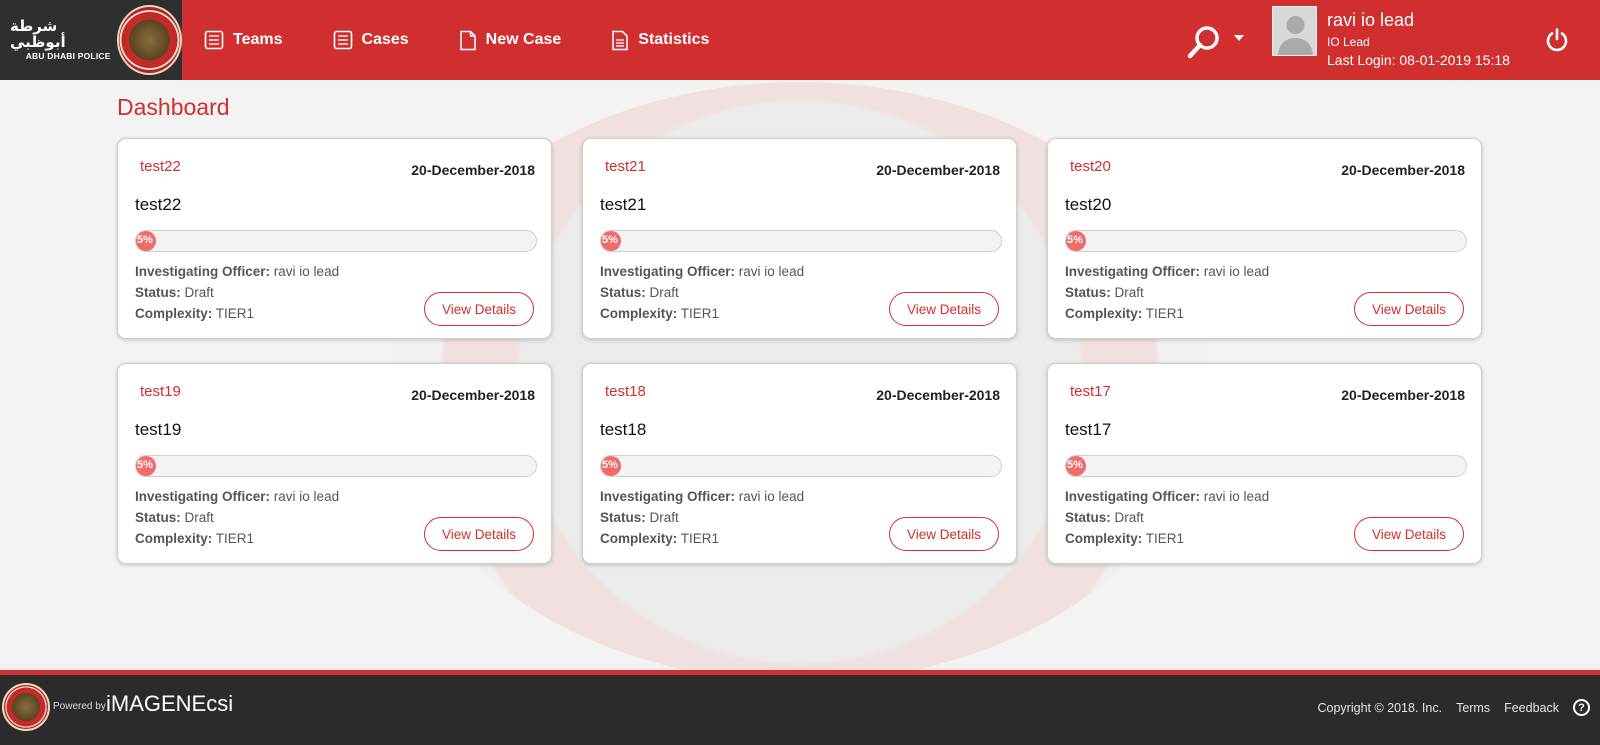 This screenshot has height=745, width=1600. What do you see at coordinates (1239, 38) in the screenshot?
I see `chevron-down-icon` at bounding box center [1239, 38].